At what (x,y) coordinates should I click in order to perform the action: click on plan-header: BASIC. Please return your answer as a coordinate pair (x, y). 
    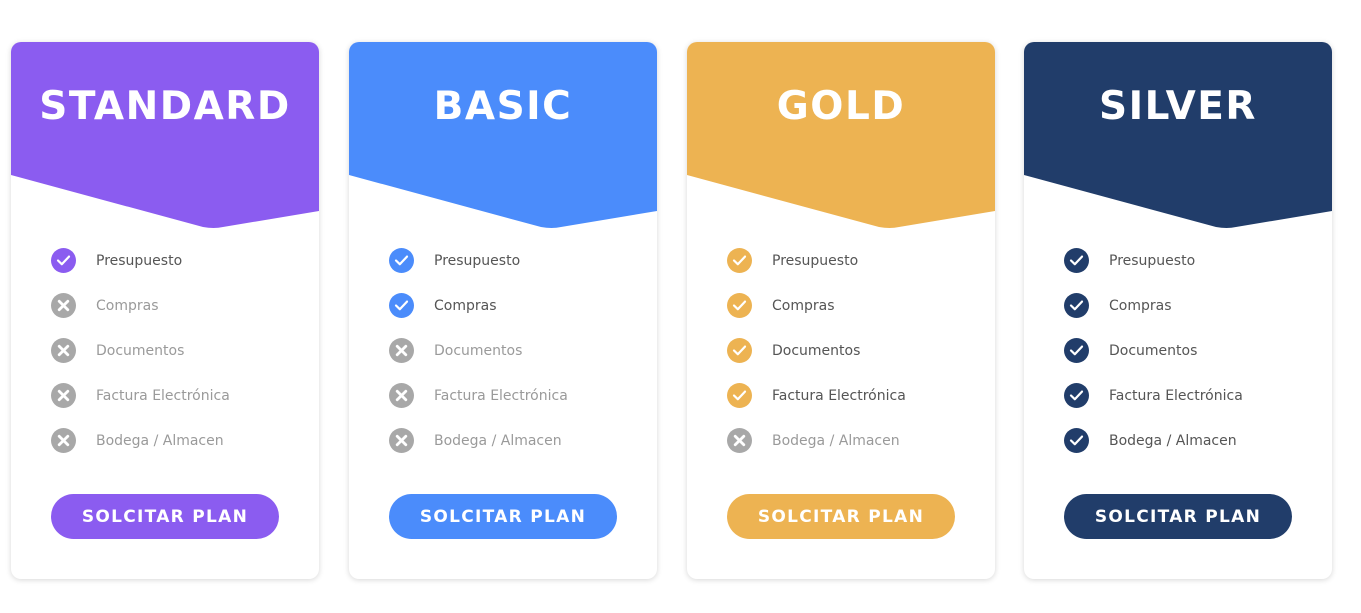
    Looking at the image, I should click on (503, 137).